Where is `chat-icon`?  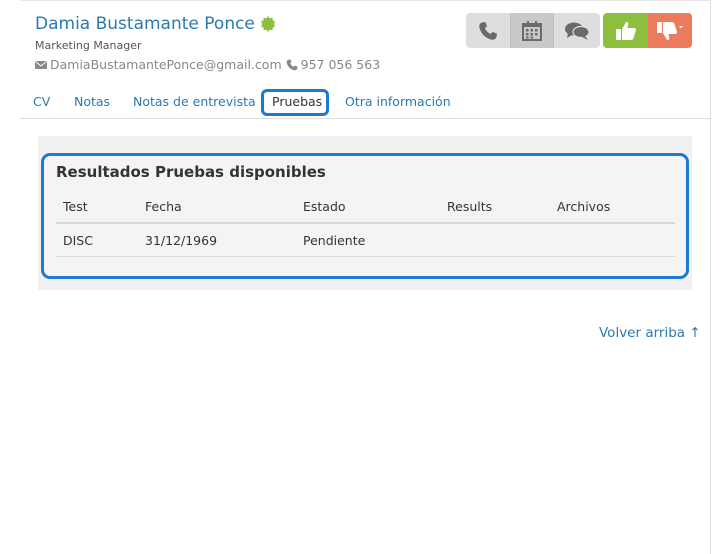 chat-icon is located at coordinates (577, 31).